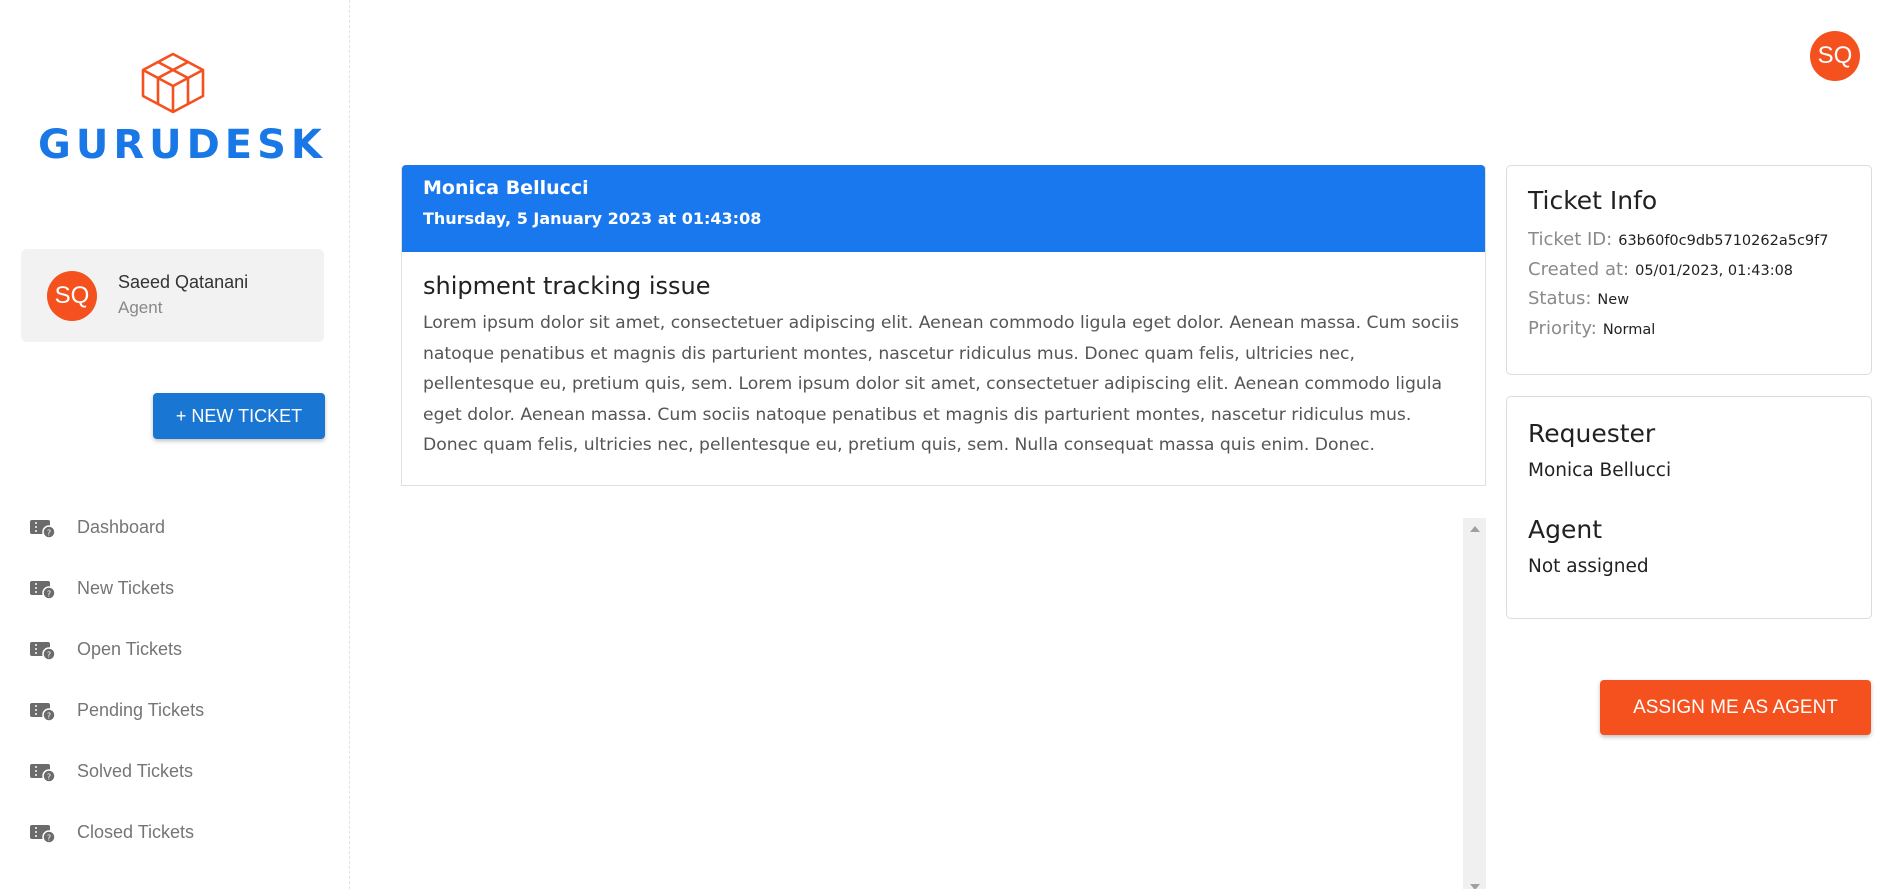 This screenshot has height=889, width=1894. I want to click on ticket-id-row: Ticket ID: 63b60f0c9db5710262a5c9f7, so click(1689, 244).